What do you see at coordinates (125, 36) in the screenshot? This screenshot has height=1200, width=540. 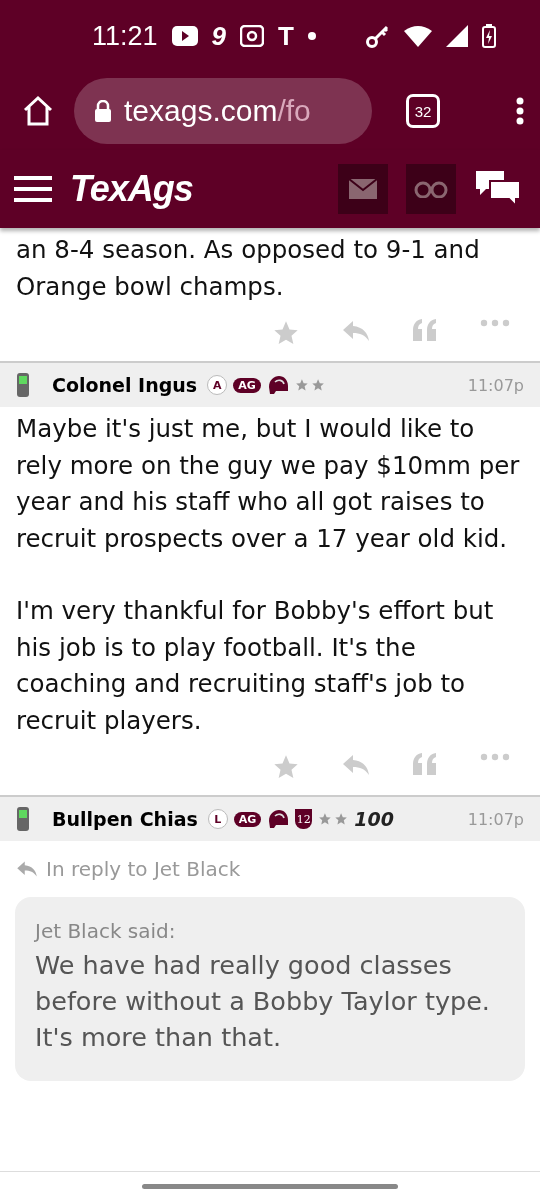 I see `clock: 11:21` at bounding box center [125, 36].